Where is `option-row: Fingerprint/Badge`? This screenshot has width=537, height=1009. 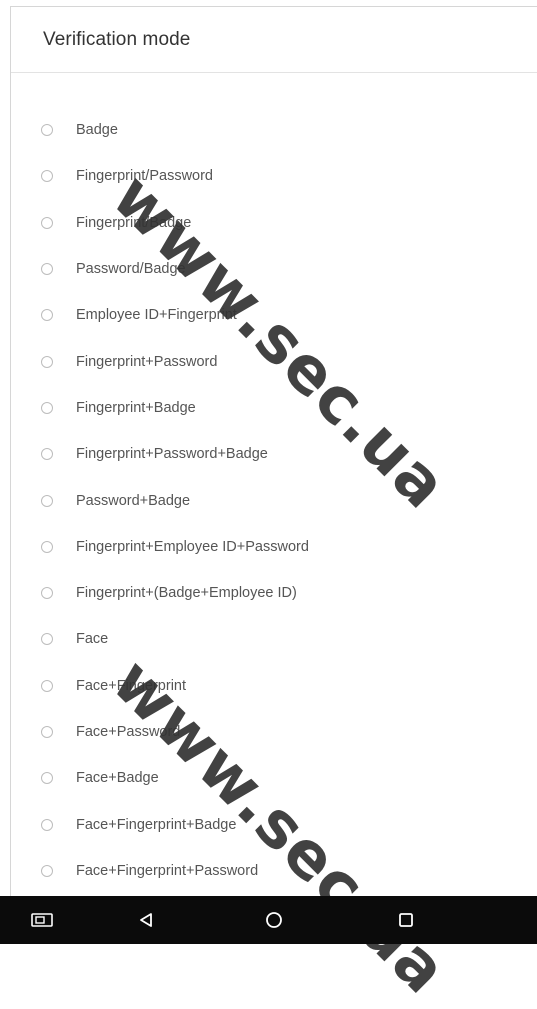
option-row: Fingerprint/Badge is located at coordinates (274, 223).